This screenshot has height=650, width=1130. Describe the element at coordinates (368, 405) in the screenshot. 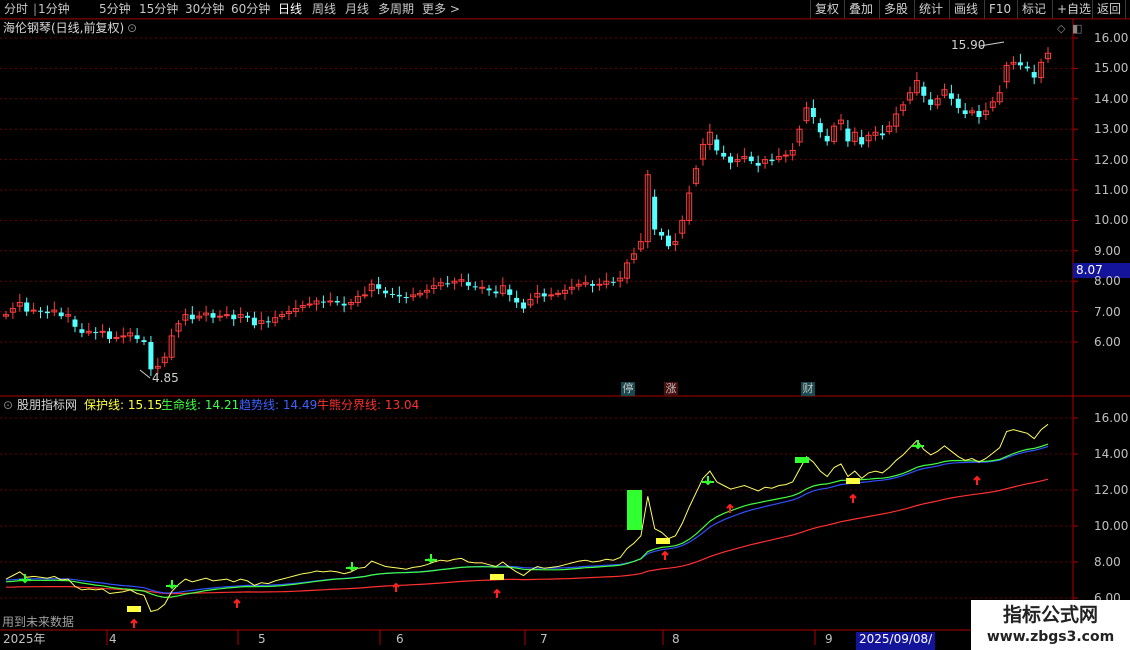

I see `legend-bullbear-line: 牛熊分界线: 13.04` at that location.